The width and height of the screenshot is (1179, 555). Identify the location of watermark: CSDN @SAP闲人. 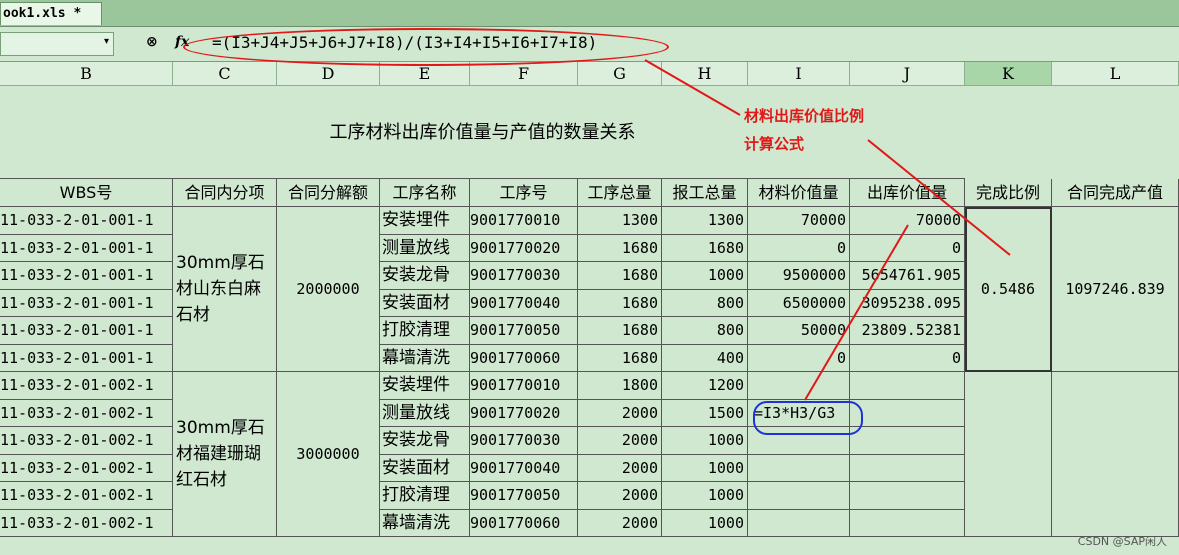
(1122, 541).